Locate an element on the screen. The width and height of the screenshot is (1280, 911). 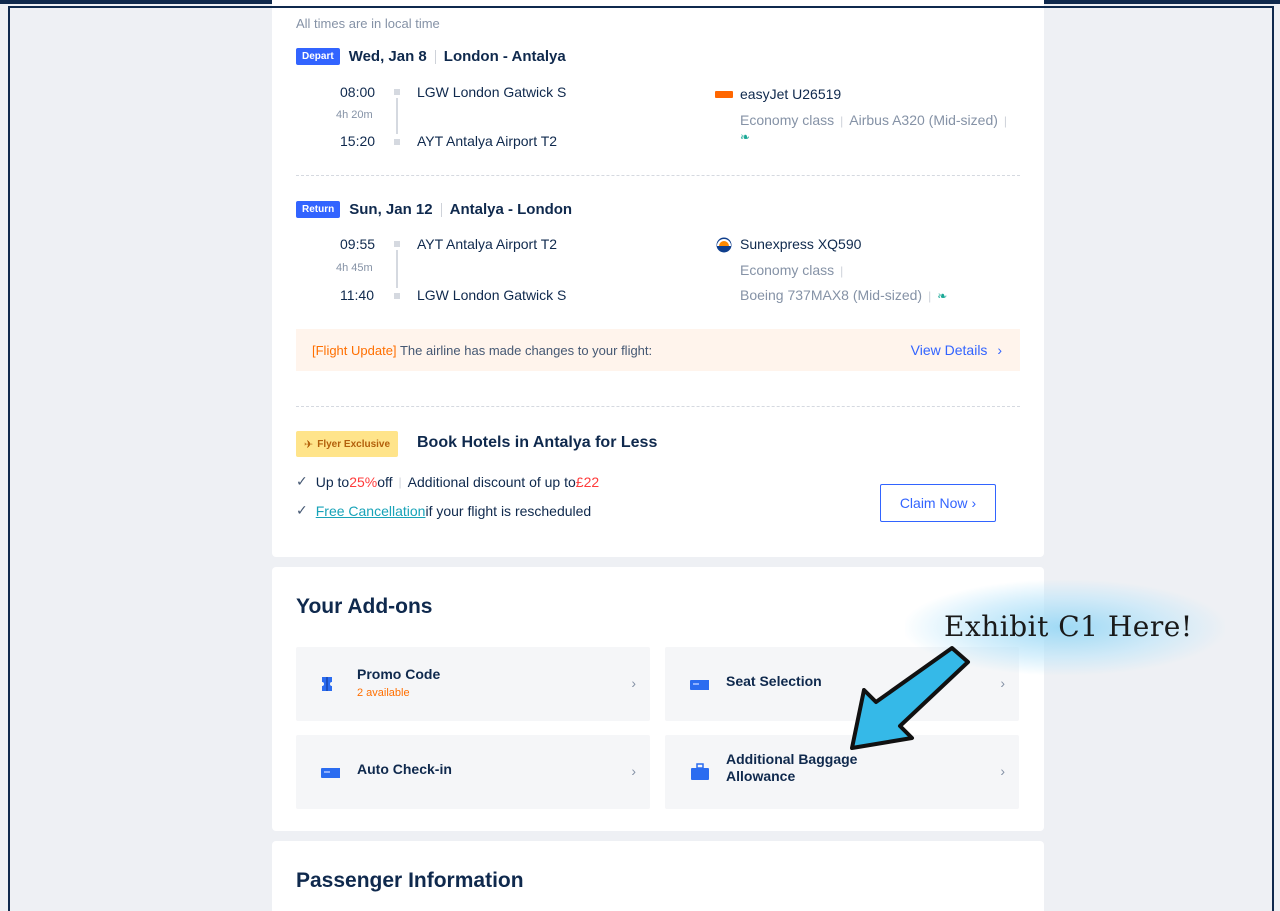
return-arr-airport: LGW London Gatwick S is located at coordinates (492, 295).